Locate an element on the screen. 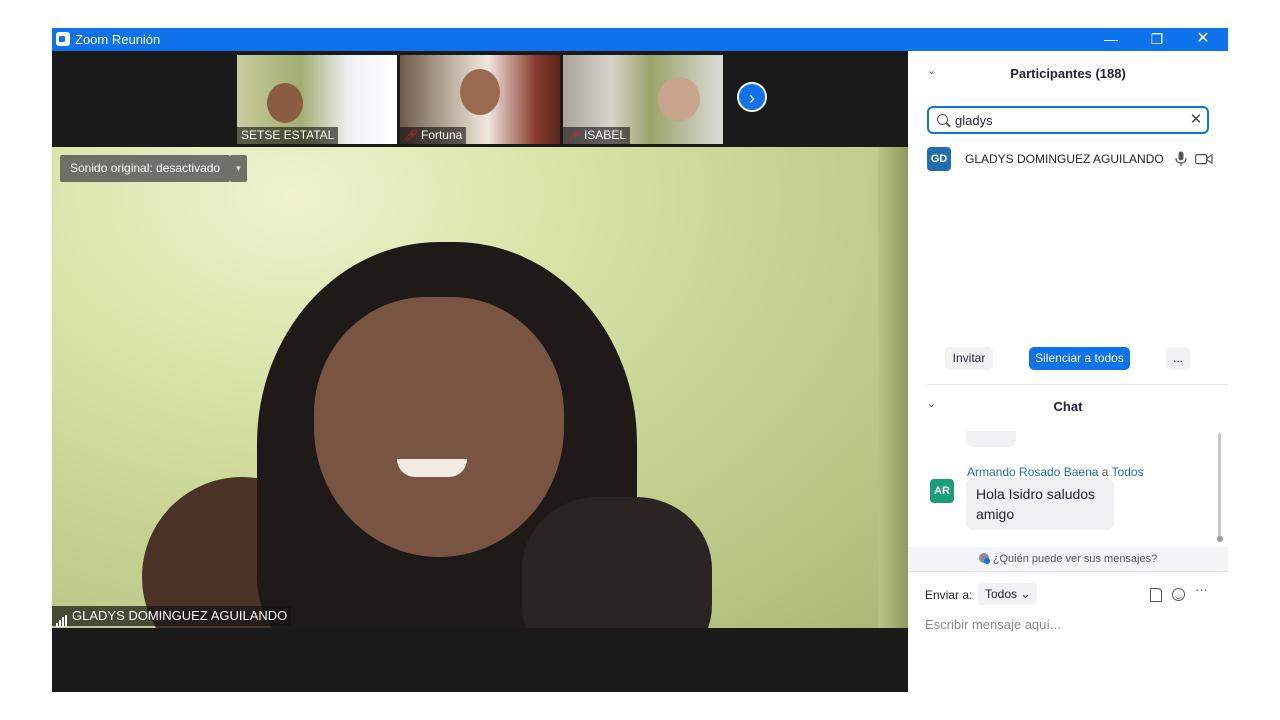  chat-sender: Armando Rosado Baena is located at coordinates (1032, 472).